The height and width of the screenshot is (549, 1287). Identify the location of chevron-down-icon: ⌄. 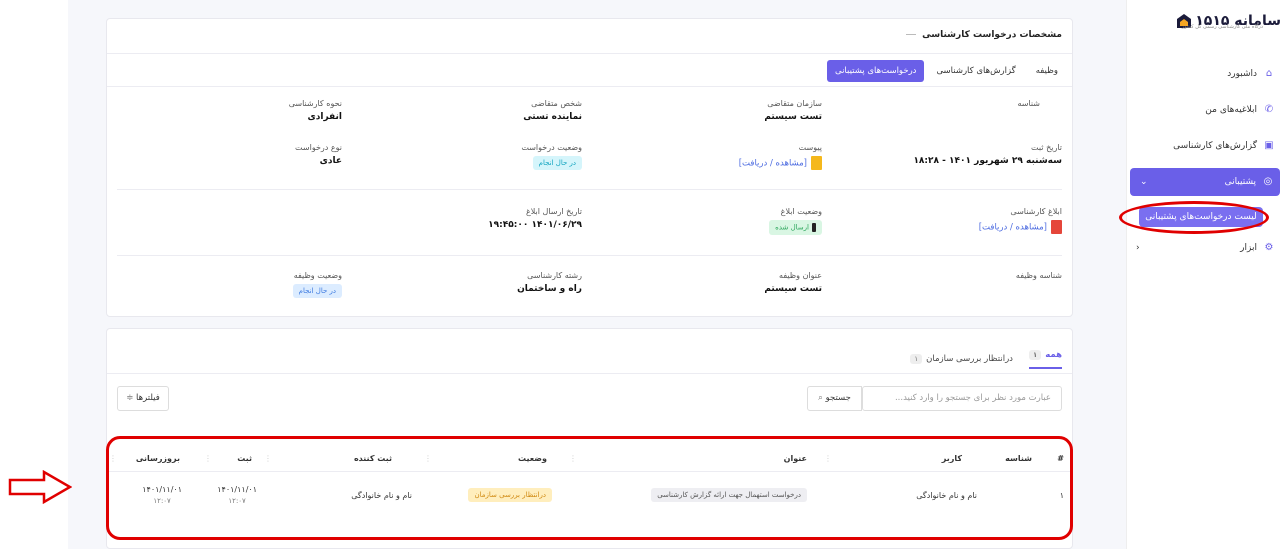
(1144, 182).